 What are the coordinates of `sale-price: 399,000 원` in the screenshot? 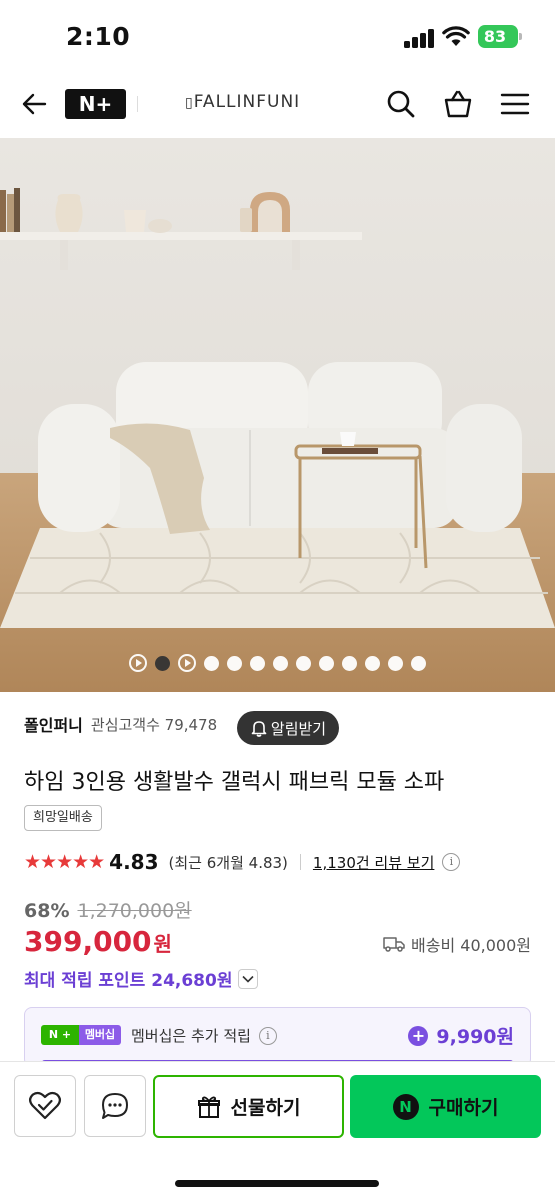 It's located at (98, 941).